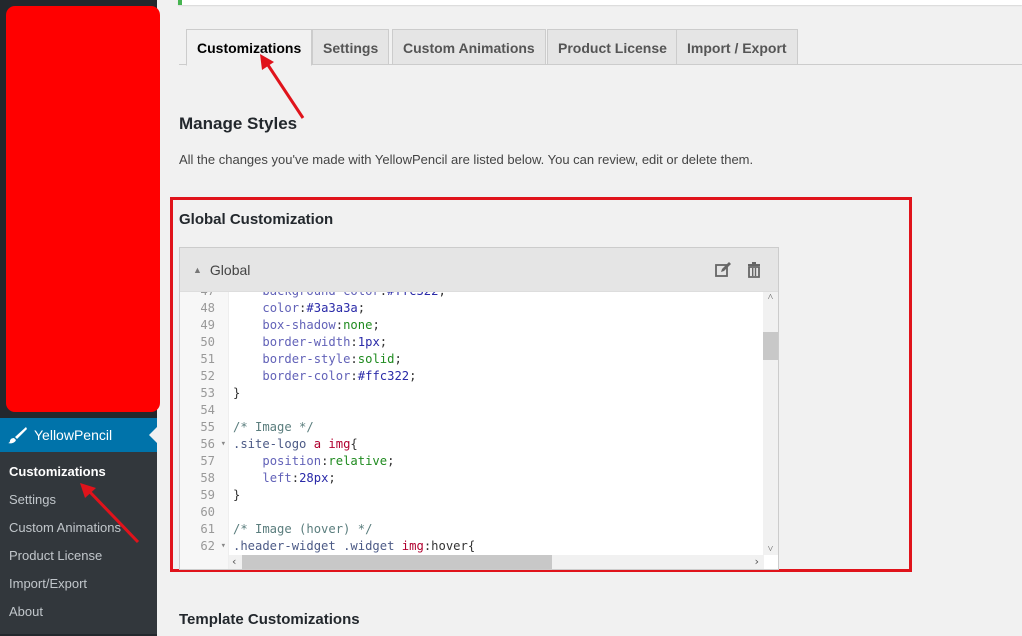 The image size is (1022, 636). I want to click on triangle-up-icon: ▲, so click(197, 270).